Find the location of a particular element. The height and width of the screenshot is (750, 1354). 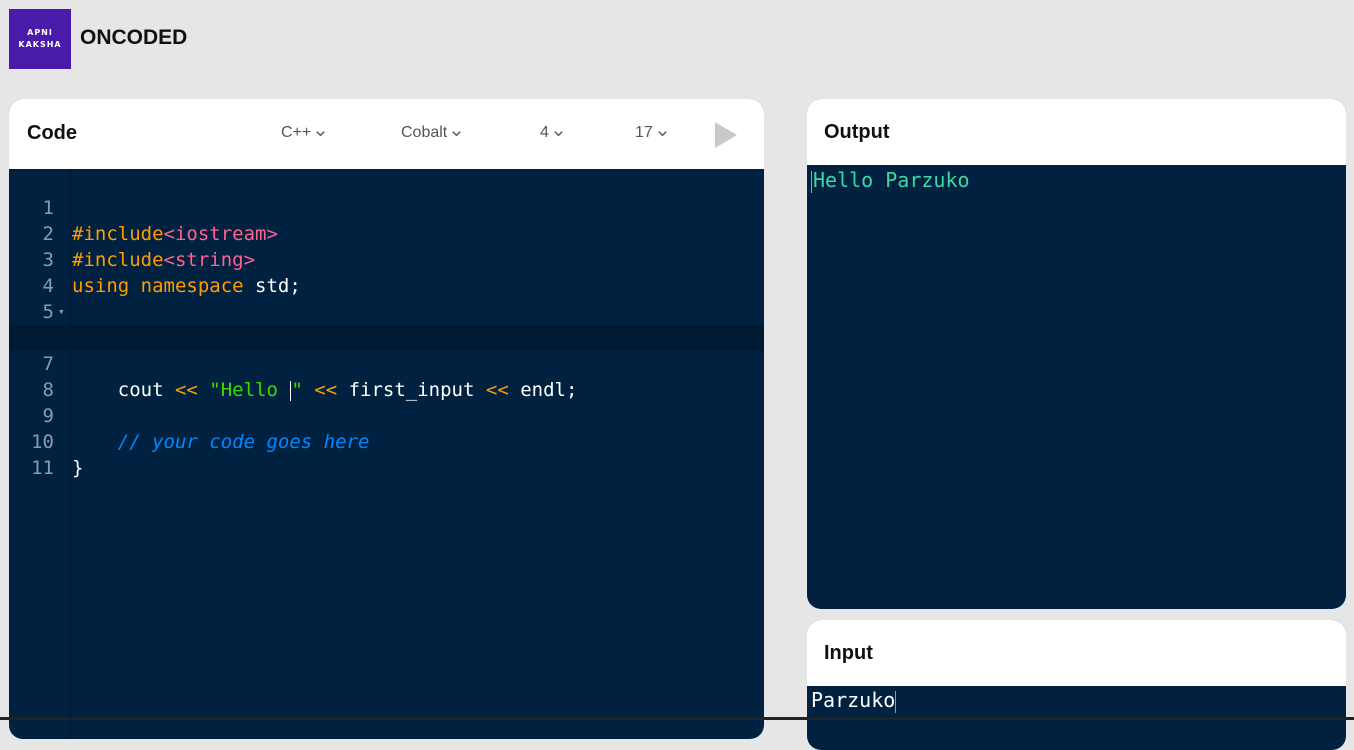

apni-kaksha-logo: APNI KAKSHA is located at coordinates (40, 39).